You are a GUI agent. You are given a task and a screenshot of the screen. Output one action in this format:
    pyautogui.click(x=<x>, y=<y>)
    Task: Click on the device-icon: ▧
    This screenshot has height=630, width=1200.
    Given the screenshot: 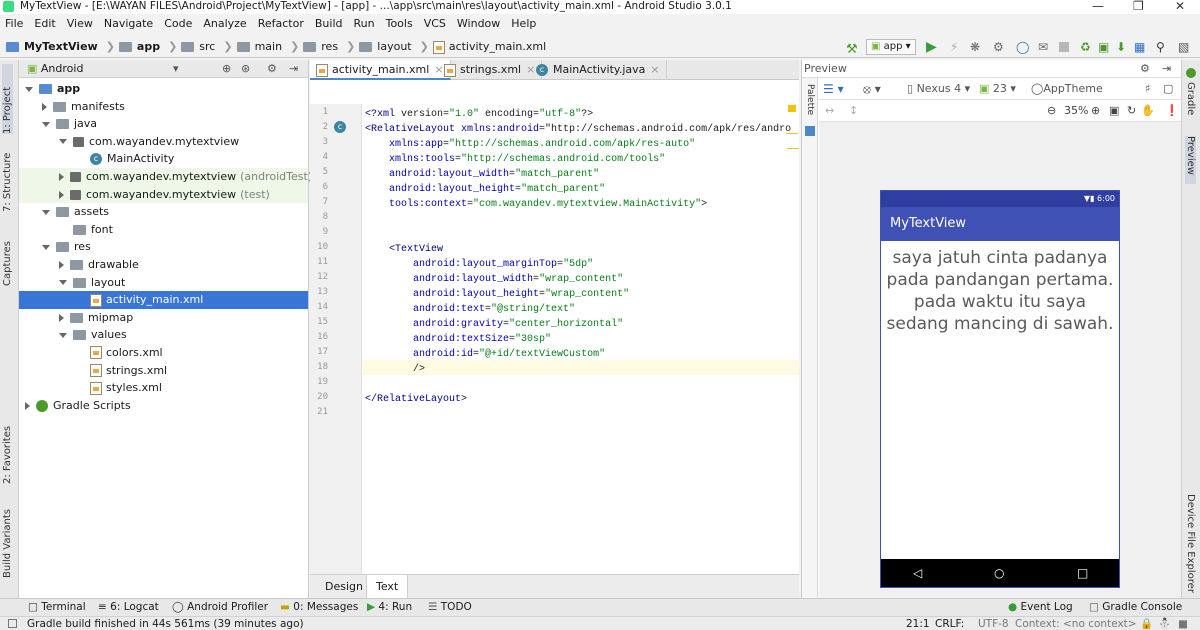 What is the action you would take?
    pyautogui.click(x=1183, y=47)
    